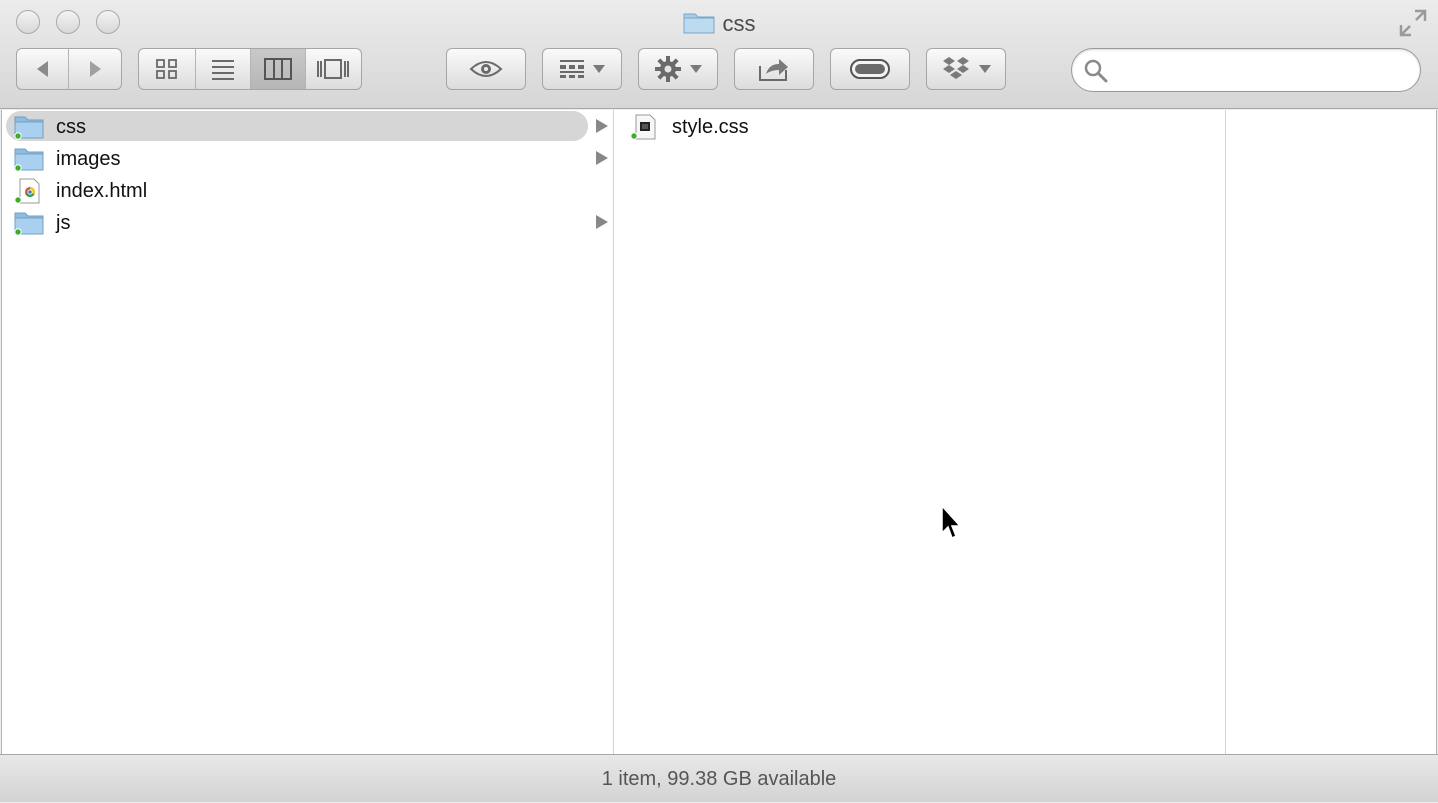  I want to click on status-text: 1 item, 99.38 GB available, so click(719, 779).